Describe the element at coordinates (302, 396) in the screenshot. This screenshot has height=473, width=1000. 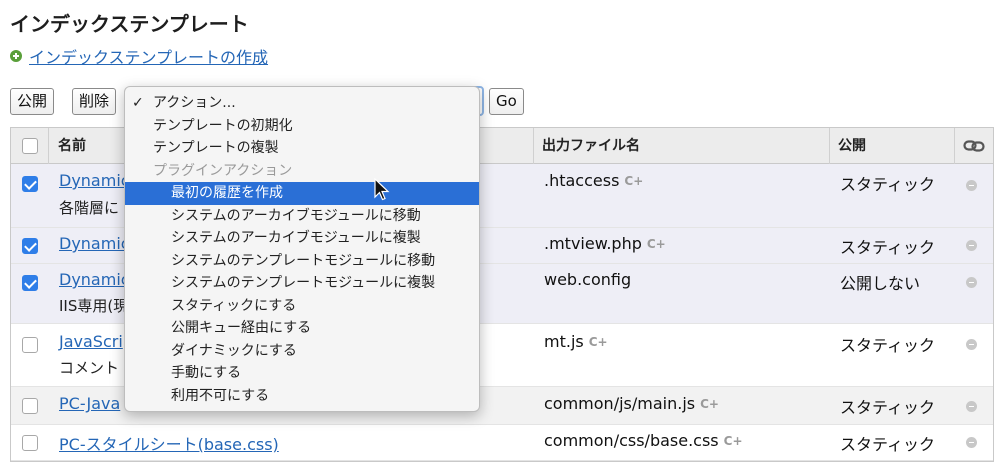
I see `menu-item-disable: 利用不可にする` at that location.